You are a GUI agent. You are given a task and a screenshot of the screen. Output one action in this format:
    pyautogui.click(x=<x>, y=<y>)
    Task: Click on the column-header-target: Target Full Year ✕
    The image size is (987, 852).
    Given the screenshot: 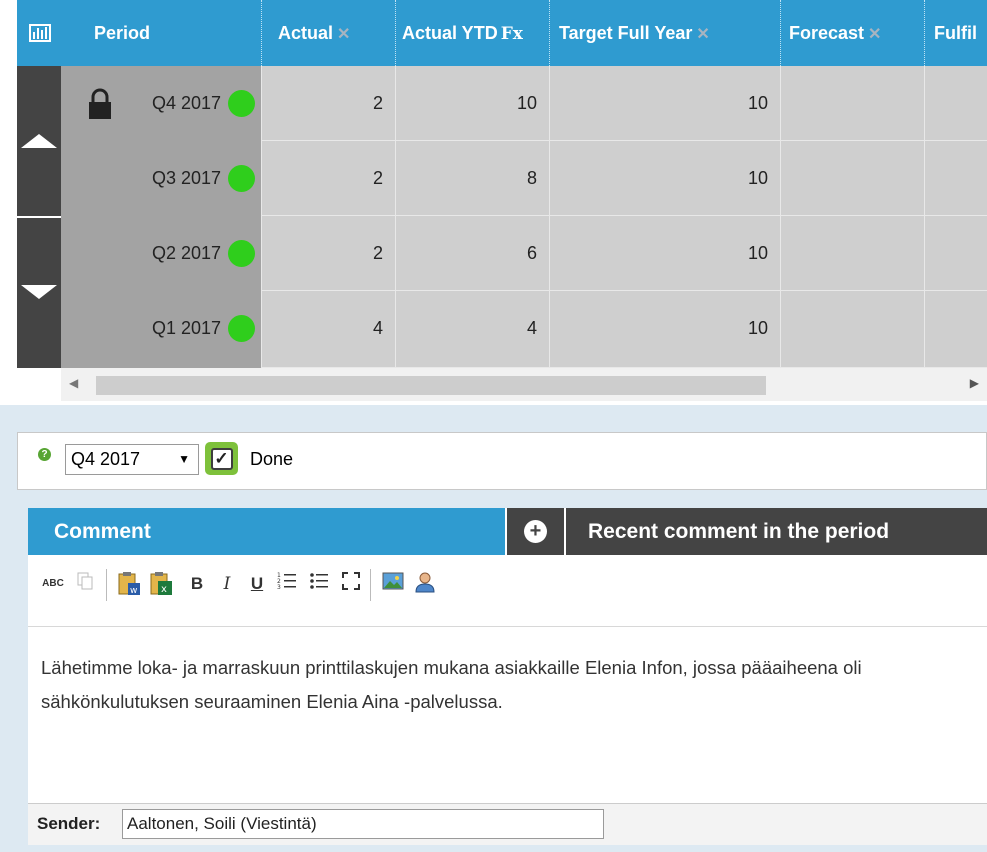 What is the action you would take?
    pyautogui.click(x=664, y=33)
    